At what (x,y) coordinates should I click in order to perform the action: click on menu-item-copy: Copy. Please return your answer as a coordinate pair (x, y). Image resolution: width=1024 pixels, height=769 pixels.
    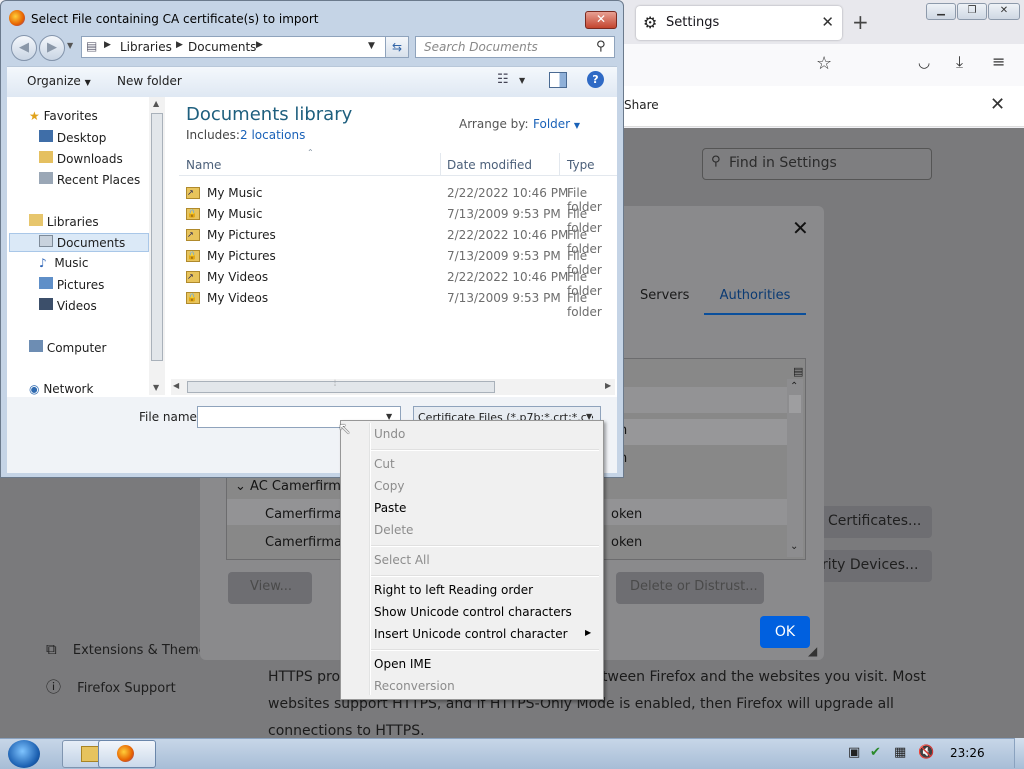
    Looking at the image, I should click on (389, 486).